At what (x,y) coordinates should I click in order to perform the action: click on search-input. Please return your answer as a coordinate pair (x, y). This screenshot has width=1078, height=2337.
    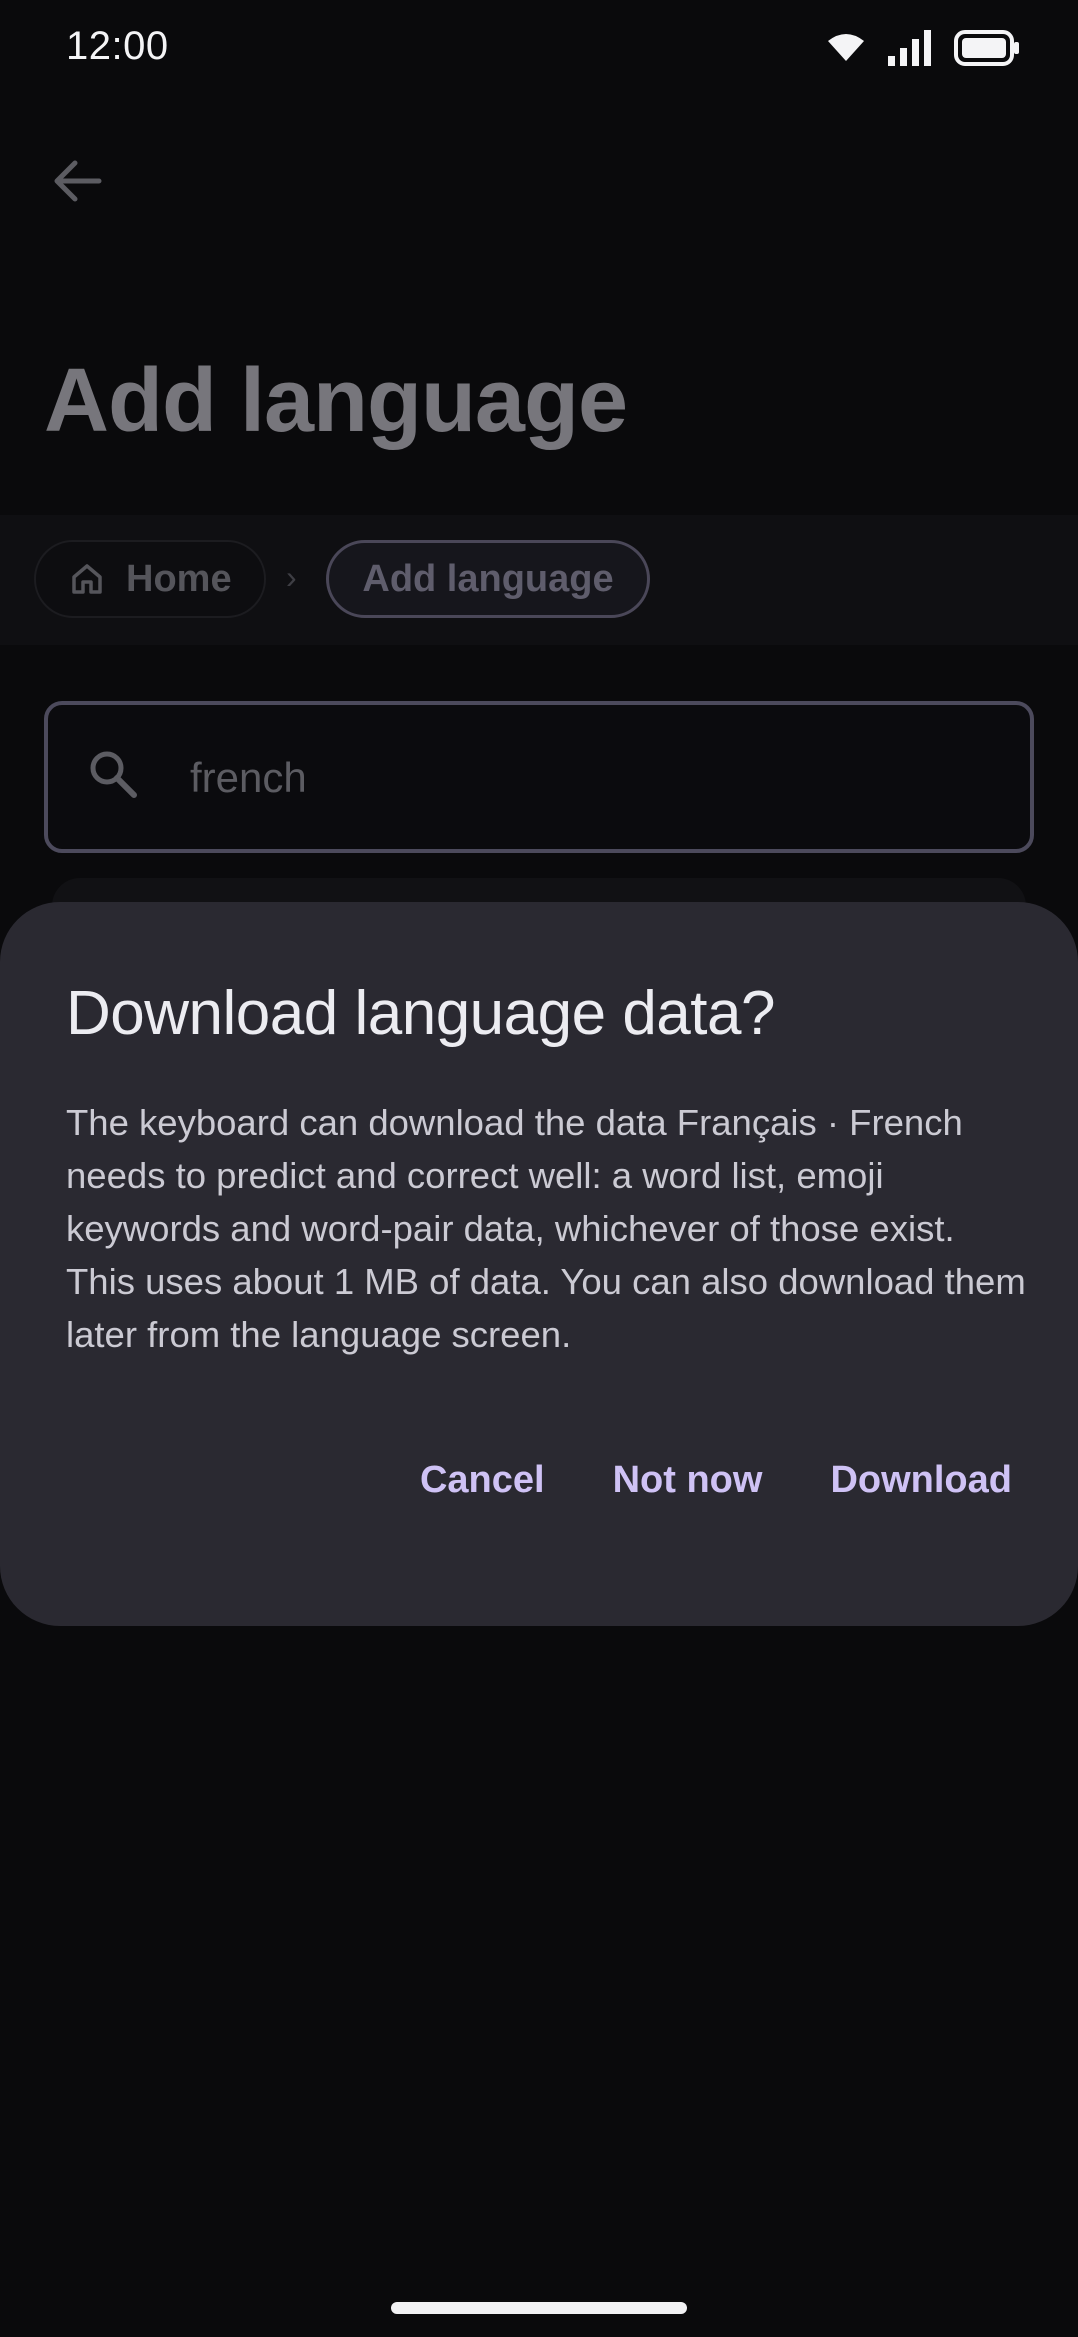
    Looking at the image, I should click on (580, 778).